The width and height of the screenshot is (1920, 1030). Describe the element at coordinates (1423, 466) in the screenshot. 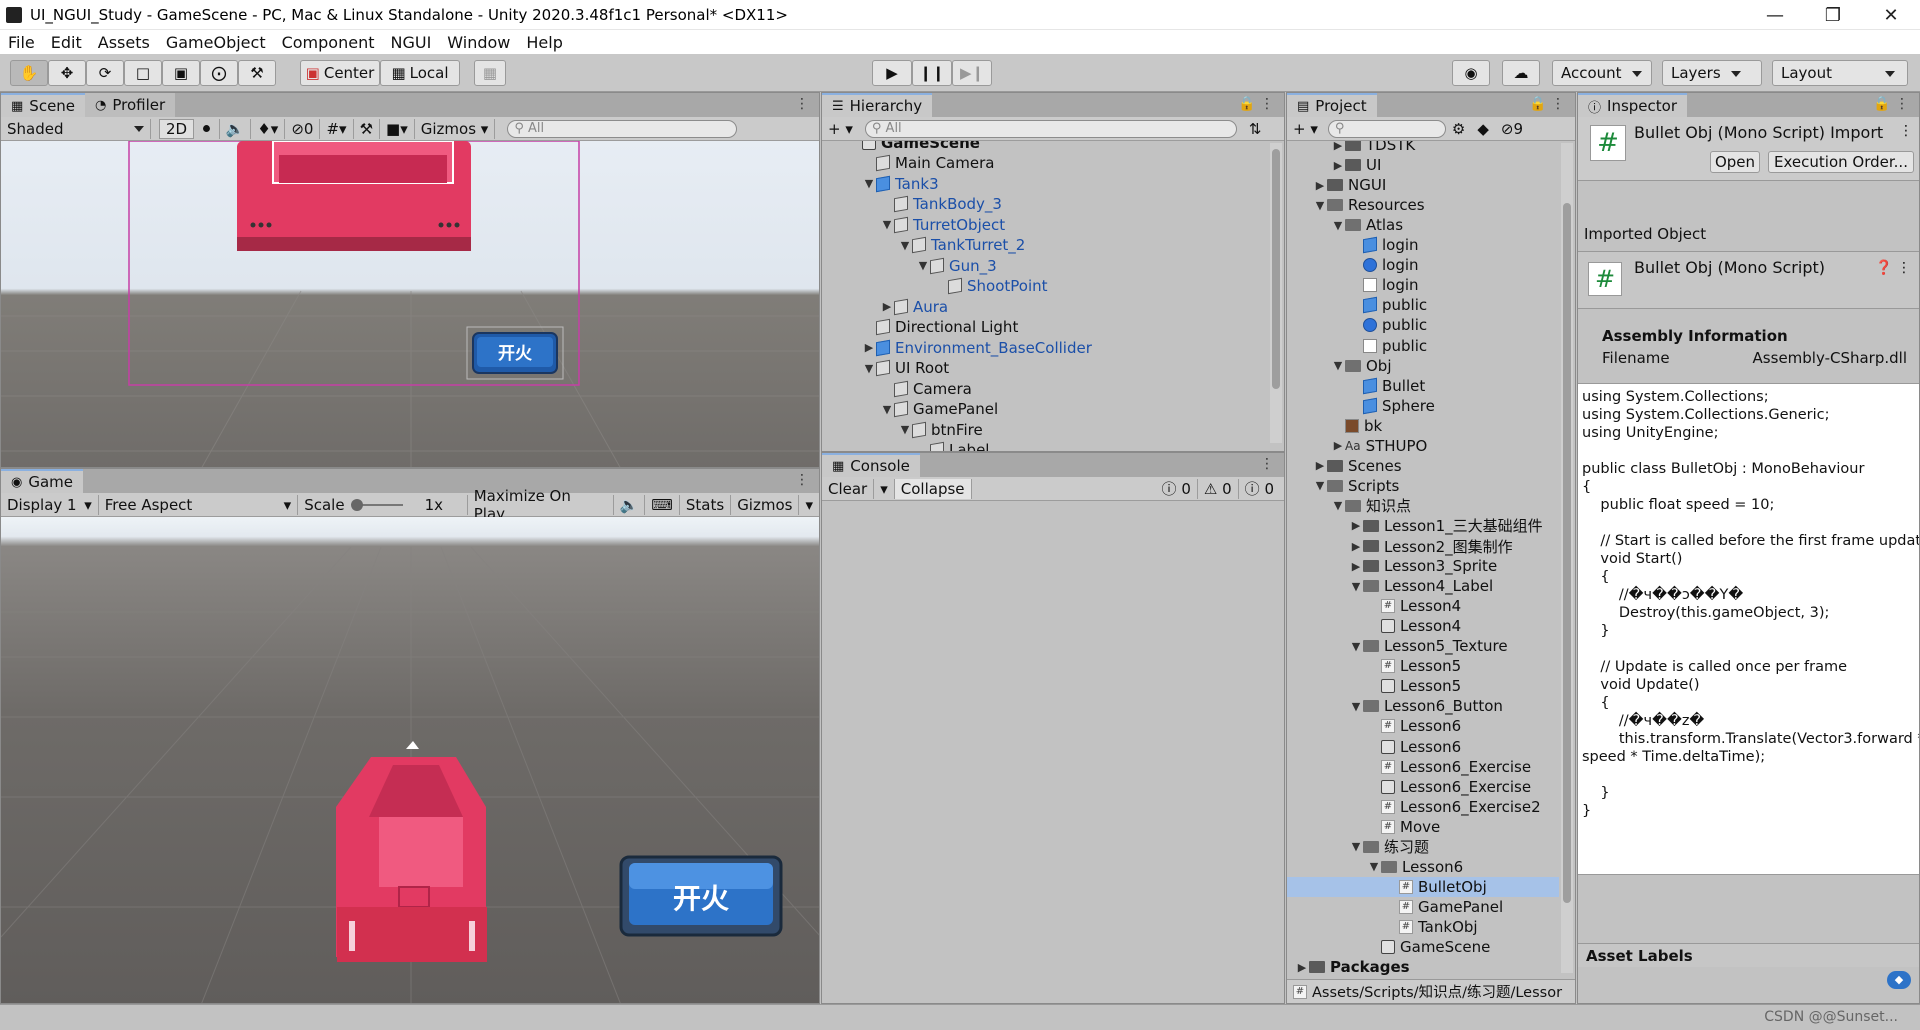

I see `project-row: ▶ Scenes` at that location.